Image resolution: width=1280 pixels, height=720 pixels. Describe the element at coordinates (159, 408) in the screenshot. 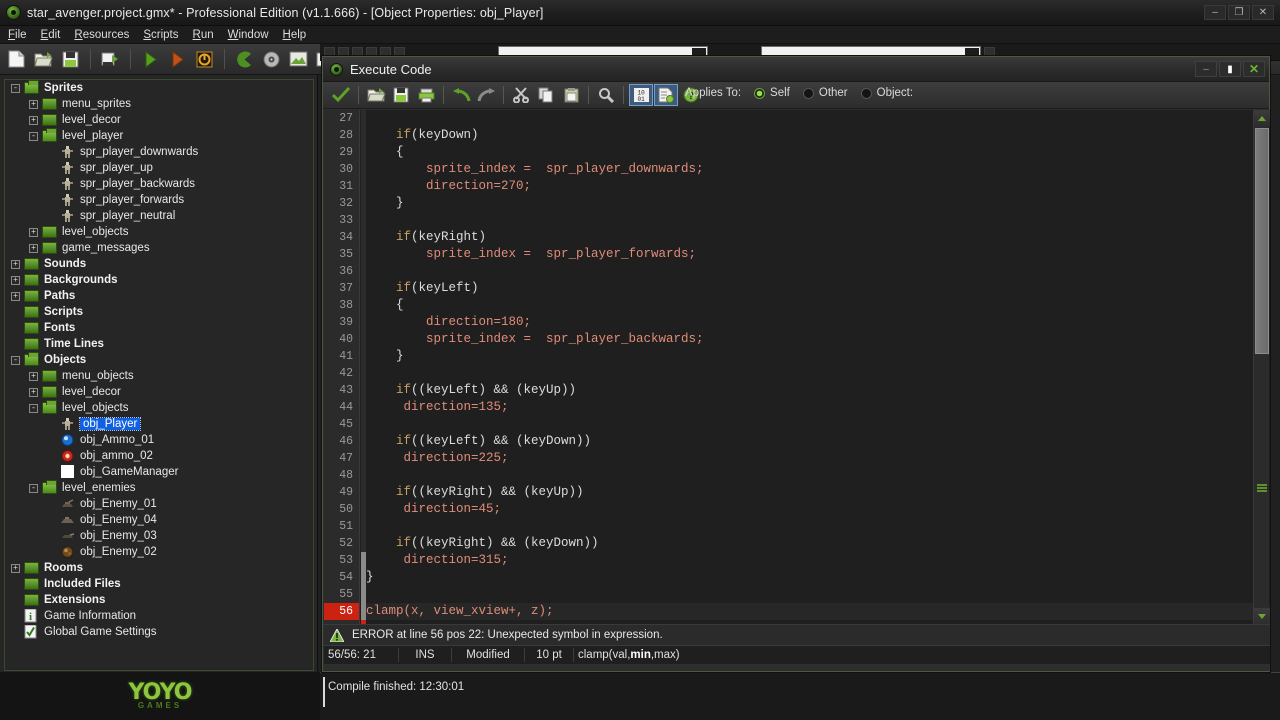

I see `tree-item: - level_objects` at that location.